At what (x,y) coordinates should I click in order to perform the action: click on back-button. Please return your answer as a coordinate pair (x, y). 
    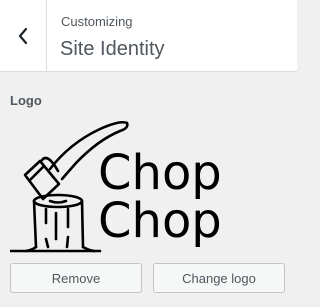
    Looking at the image, I should click on (23, 35).